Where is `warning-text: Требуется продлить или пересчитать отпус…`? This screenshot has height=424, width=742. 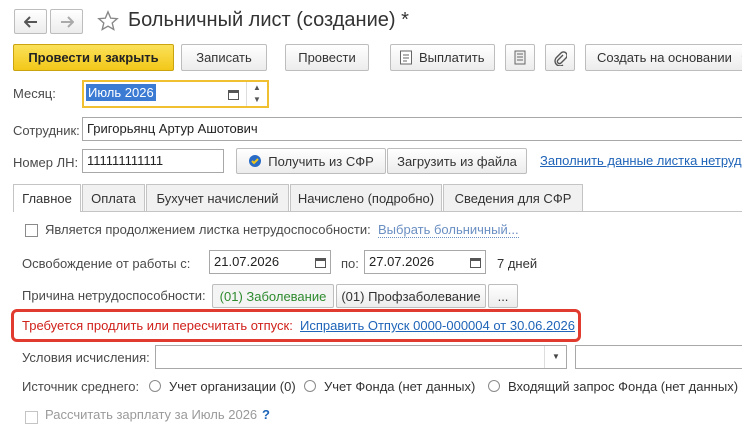
warning-text: Требуется продлить или пересчитать отпус… is located at coordinates (157, 325).